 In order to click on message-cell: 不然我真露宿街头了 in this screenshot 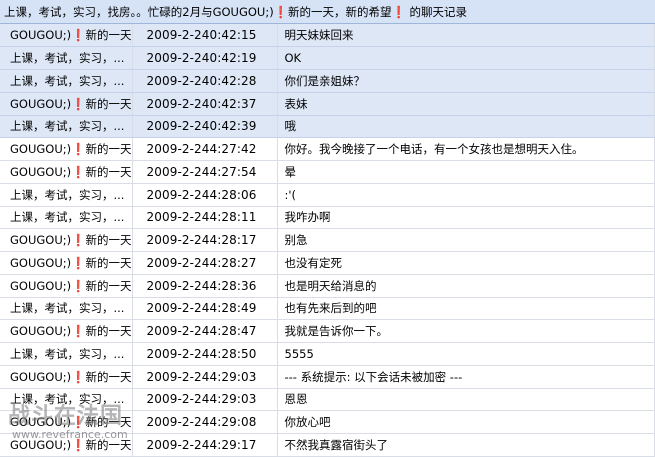, I will do `click(466, 445)`.